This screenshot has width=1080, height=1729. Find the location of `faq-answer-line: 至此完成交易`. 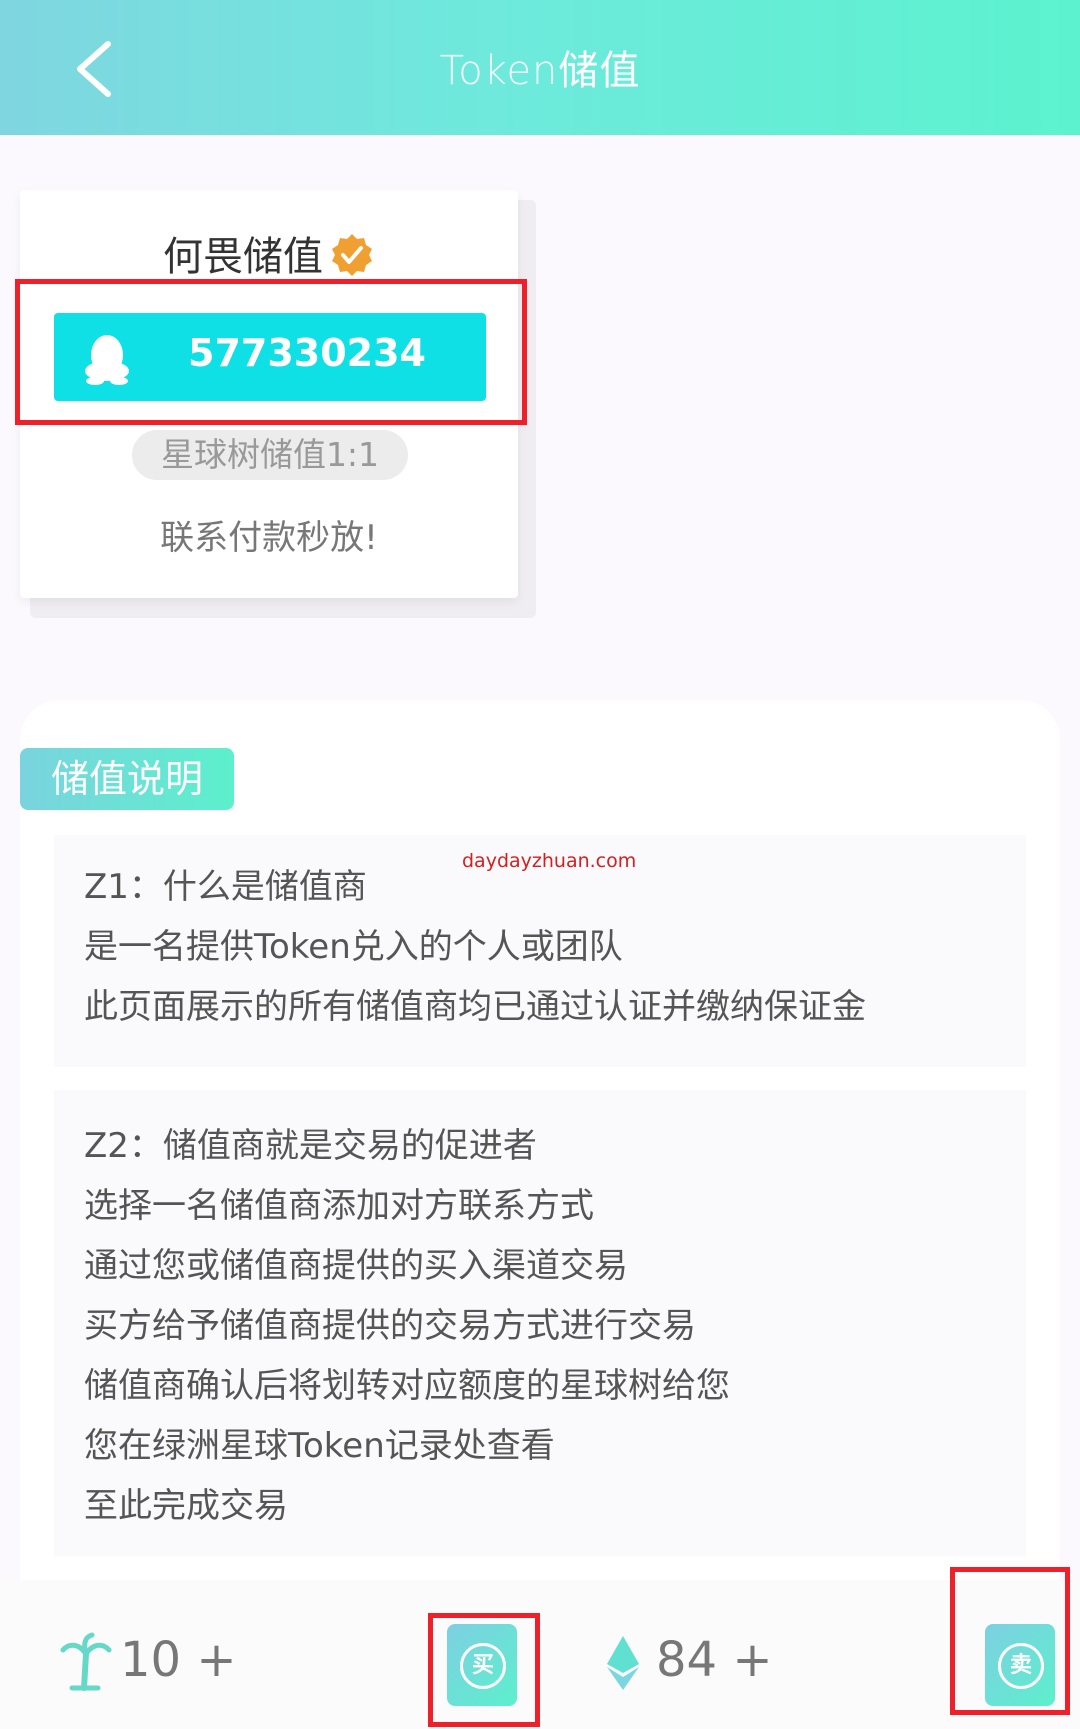

faq-answer-line: 至此完成交易 is located at coordinates (186, 1506).